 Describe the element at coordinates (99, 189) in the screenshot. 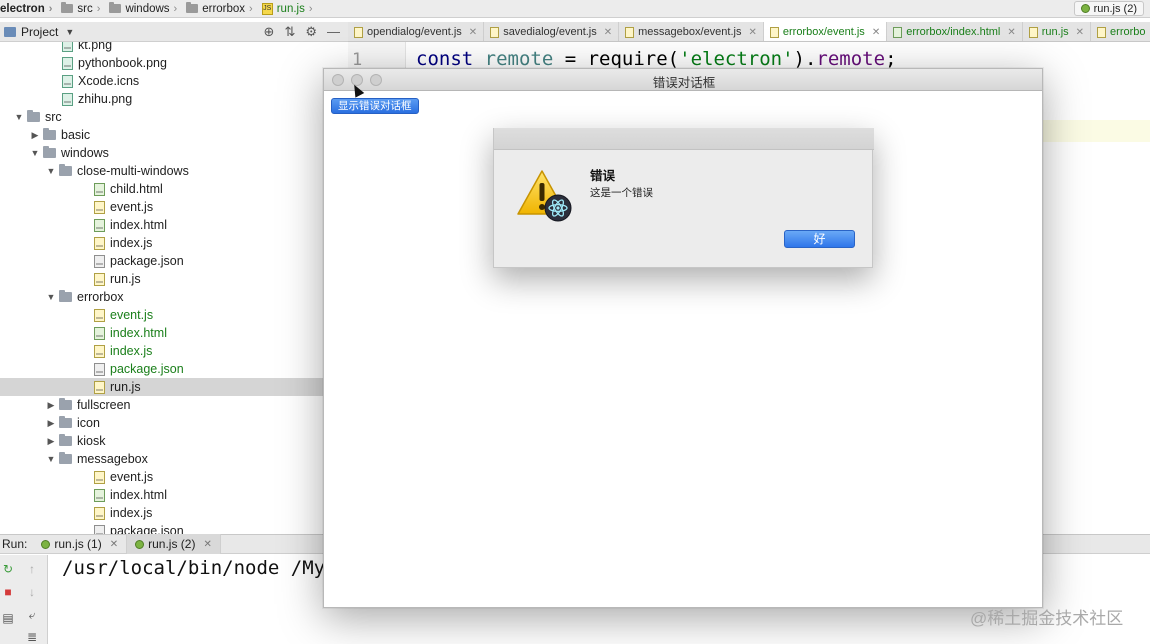

I see `html-file-icon` at that location.